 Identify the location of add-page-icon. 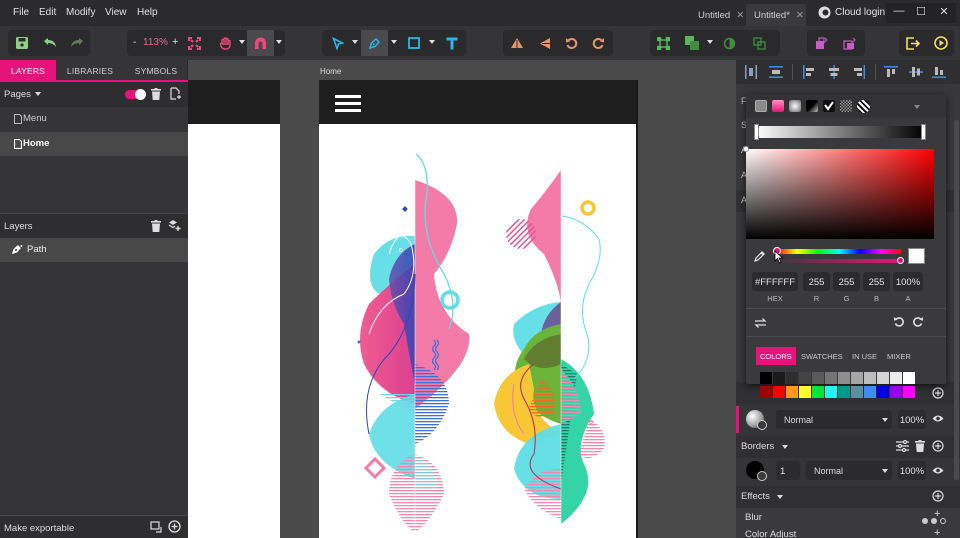
(176, 93).